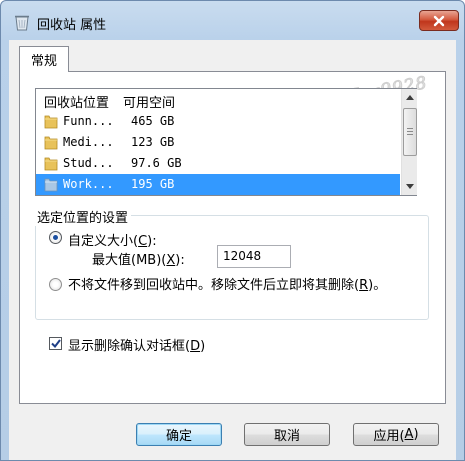 The height and width of the screenshot is (461, 465). I want to click on settings-group-title: 选定位置的设置, so click(83, 216).